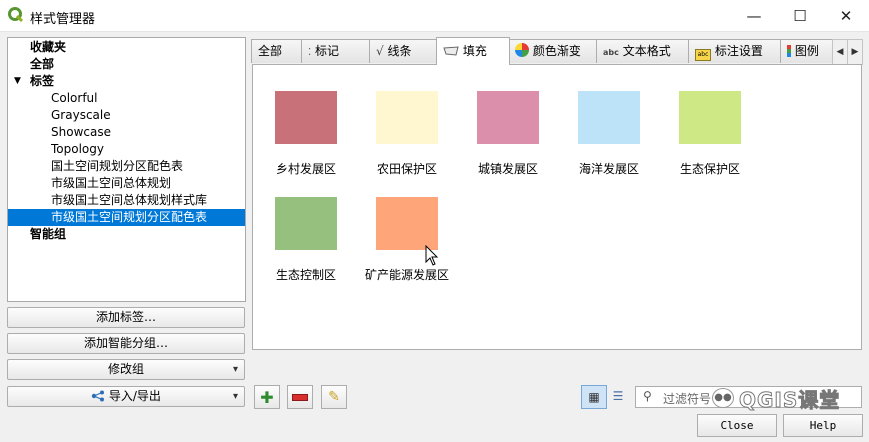  Describe the element at coordinates (723, 398) in the screenshot. I see `wechat-icon: ●●` at that location.